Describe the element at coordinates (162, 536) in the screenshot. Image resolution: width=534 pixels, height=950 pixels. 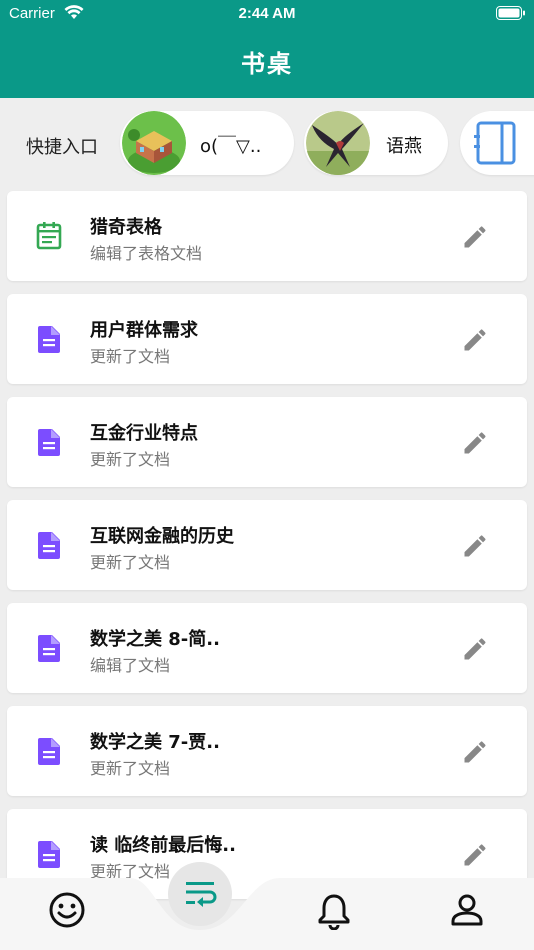
I see `document-title: 互联网金融的历史` at that location.